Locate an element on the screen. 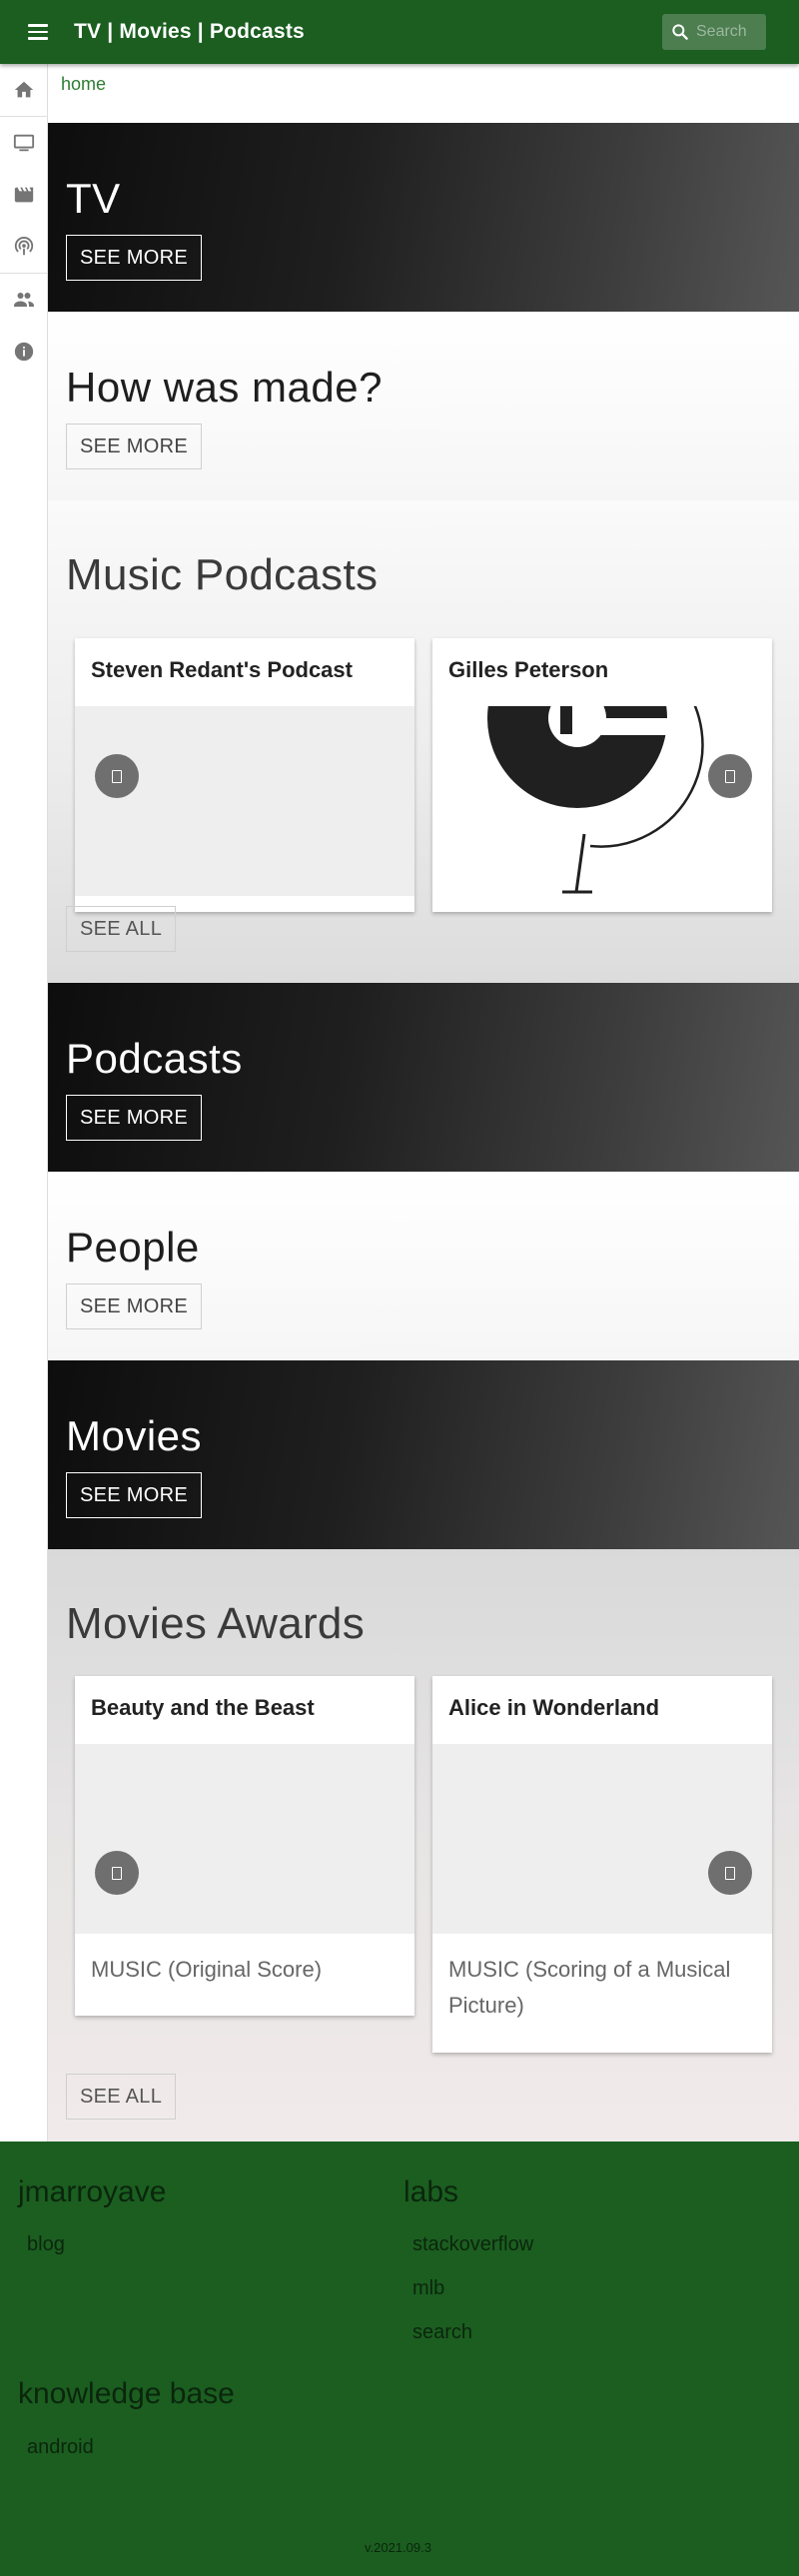  card-title: Alice in Wonderland is located at coordinates (554, 1708).